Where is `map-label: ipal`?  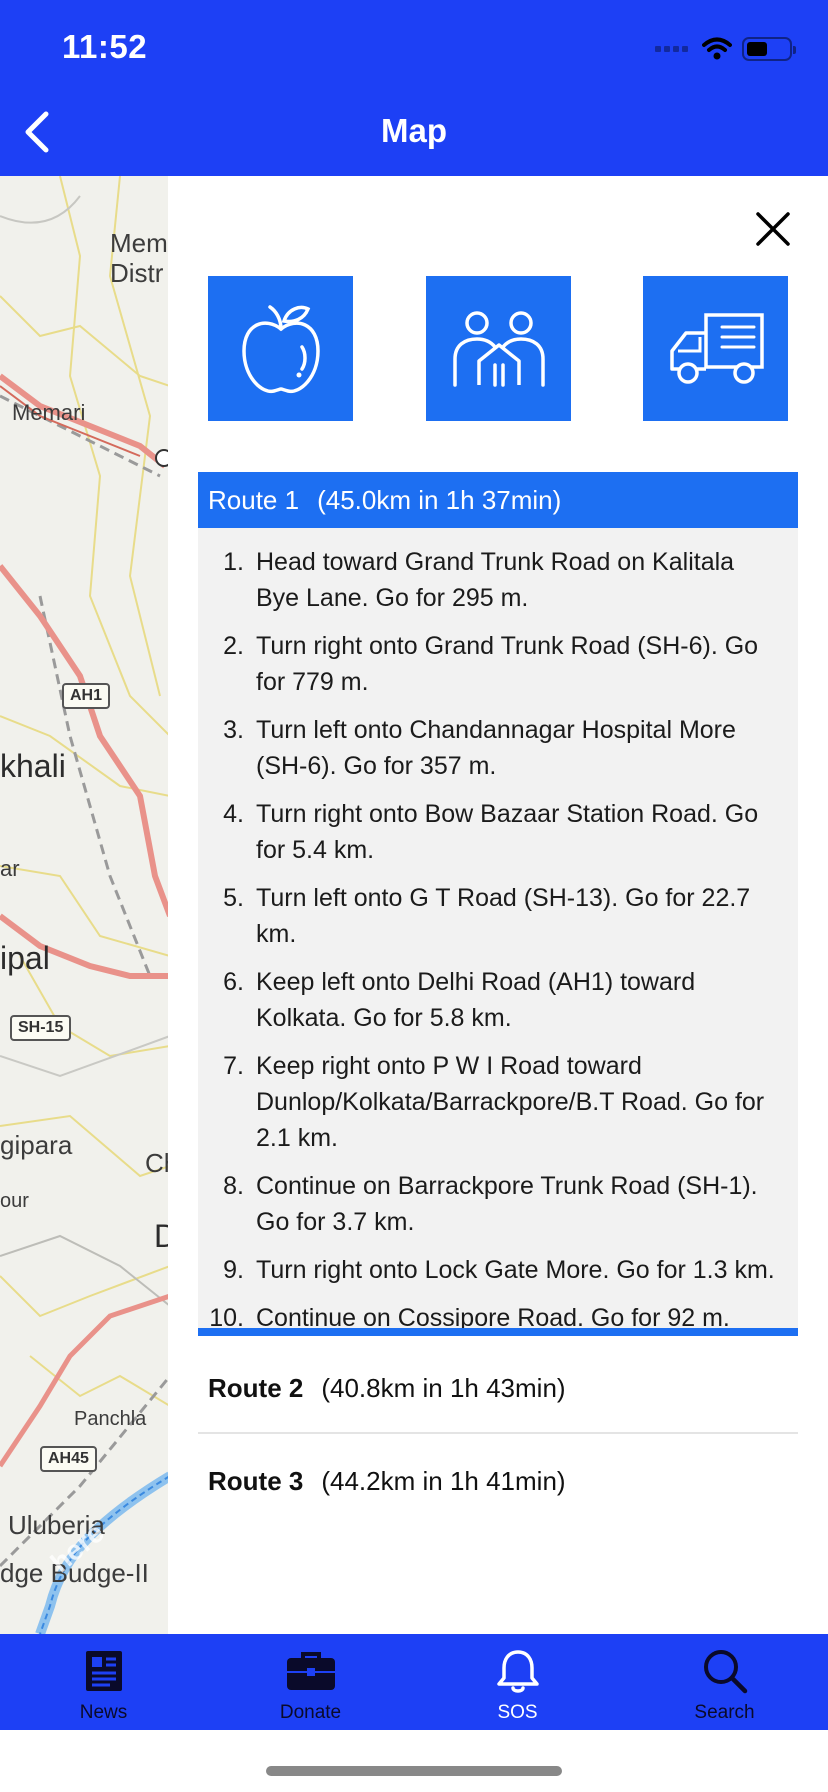
map-label: ipal is located at coordinates (25, 958).